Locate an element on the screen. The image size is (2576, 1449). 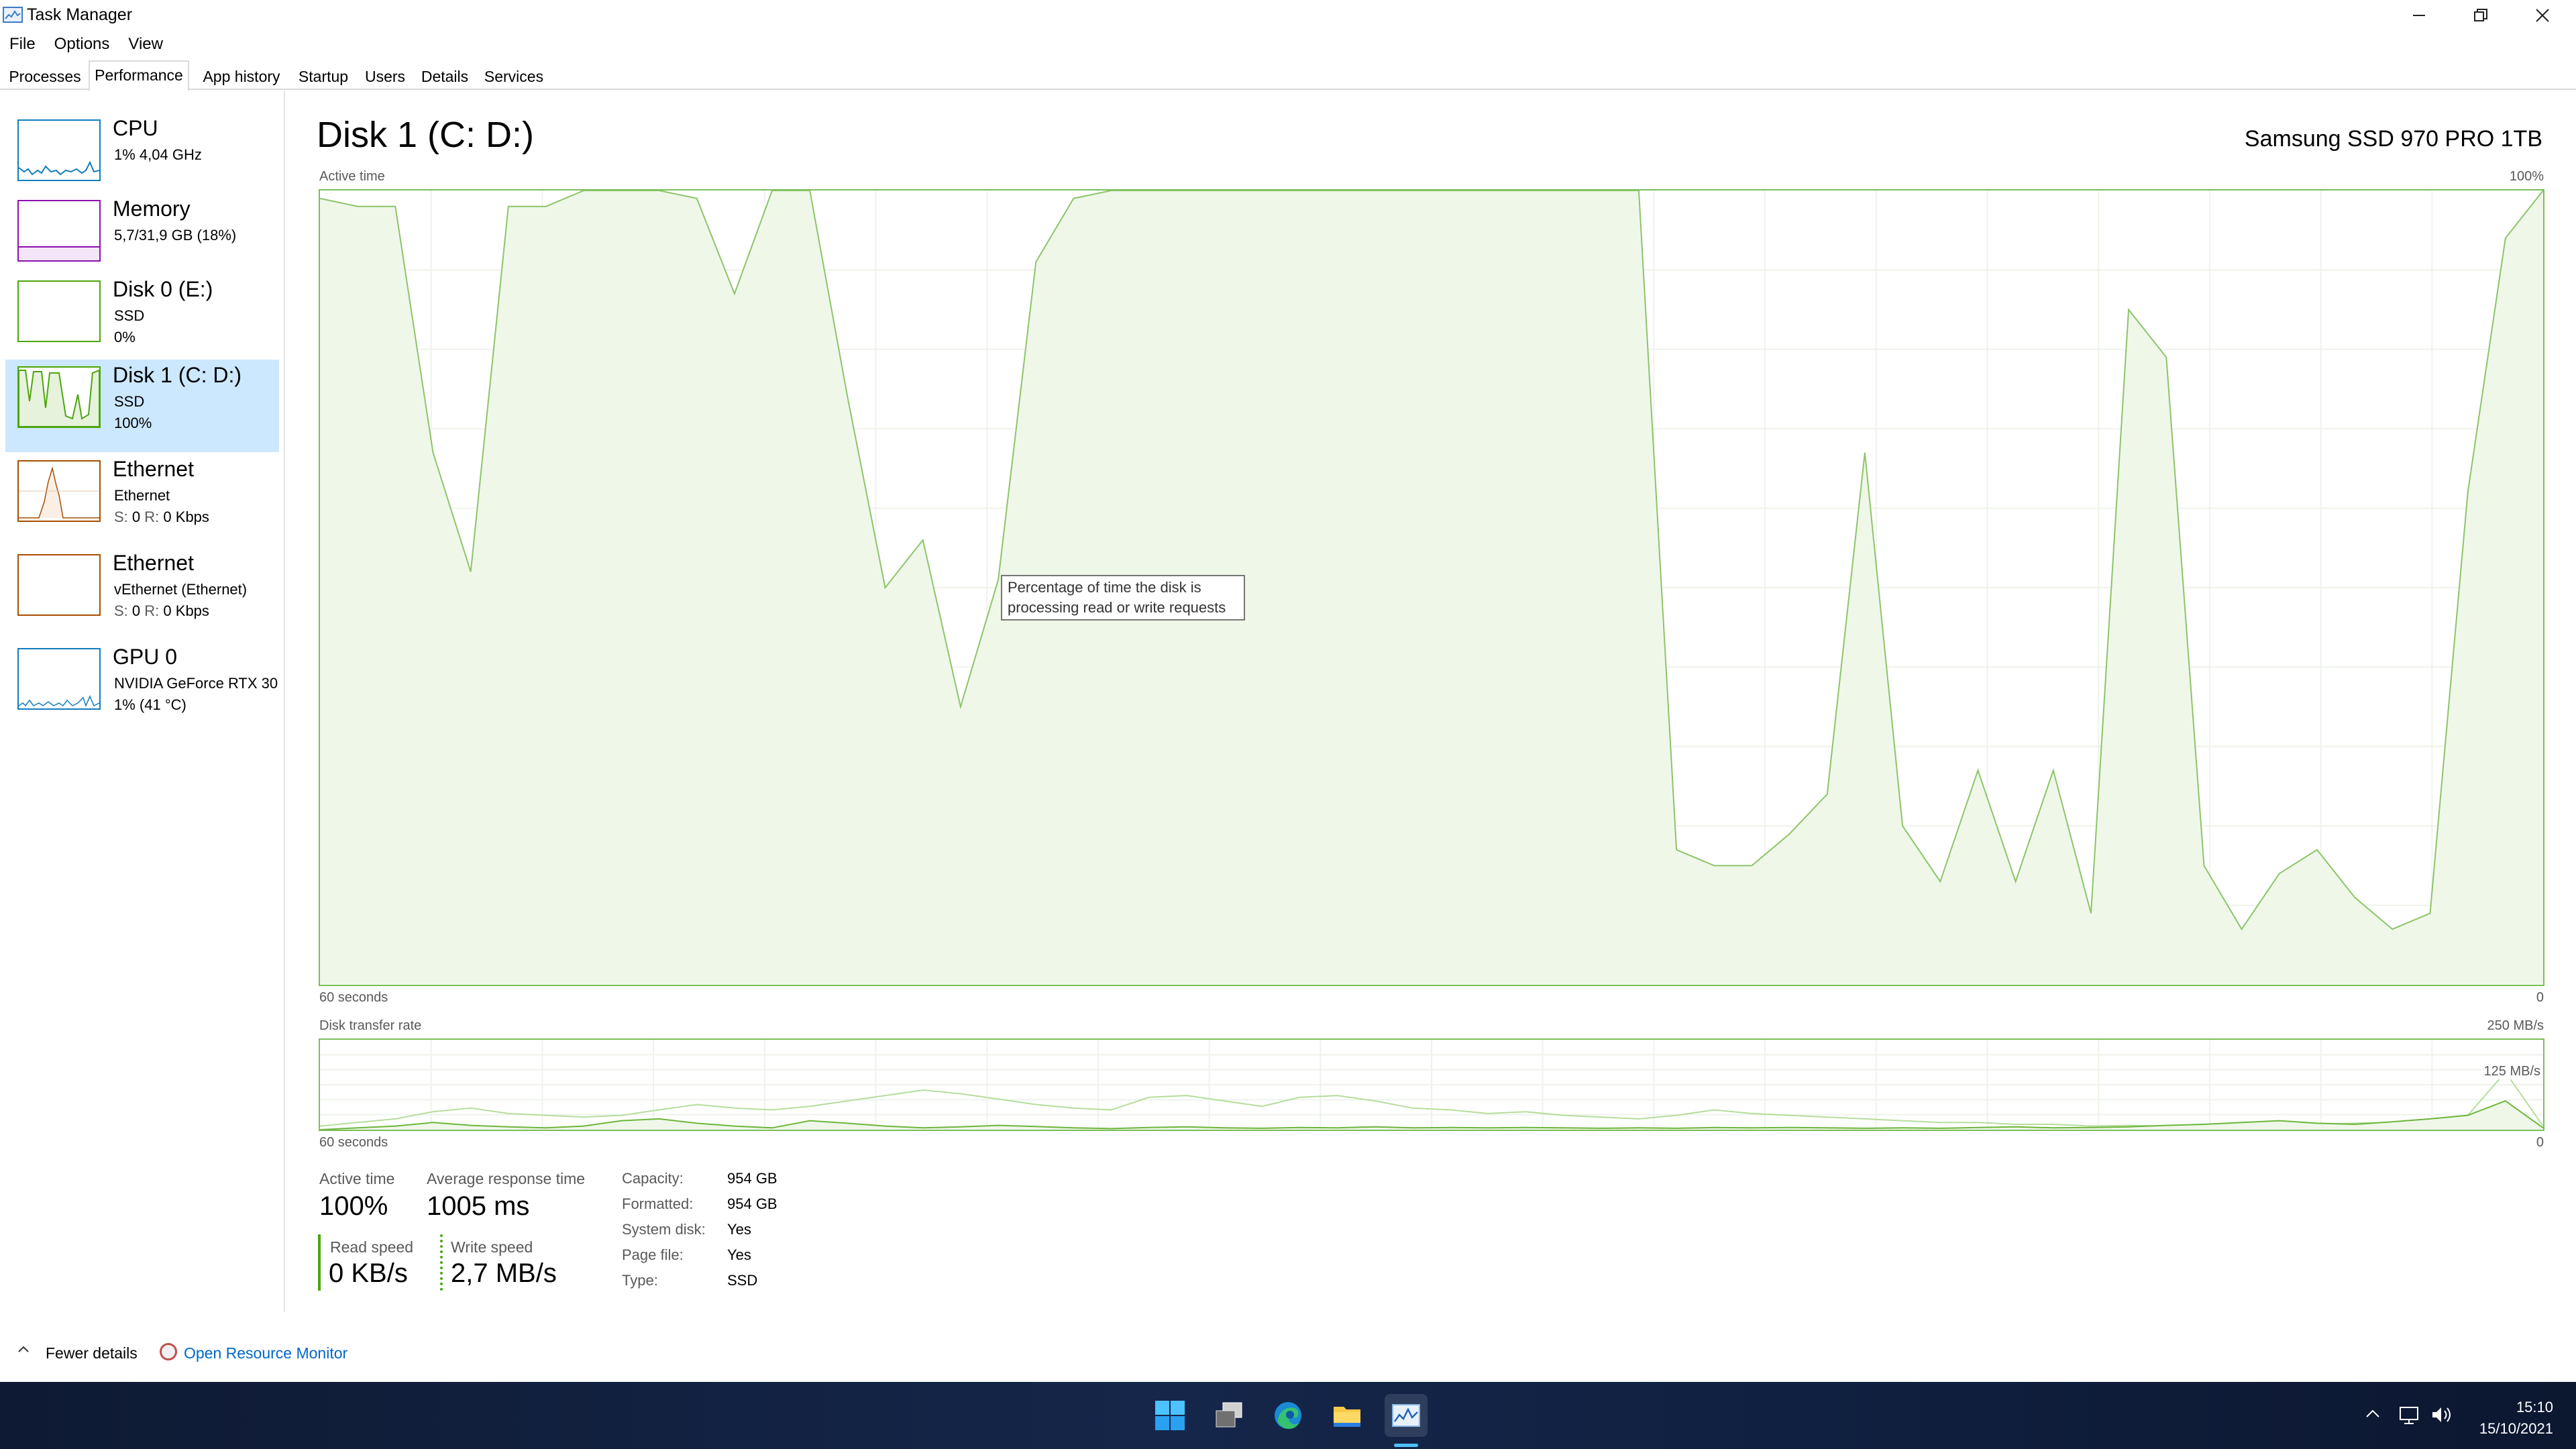
active-time-max-label: 100% is located at coordinates (2526, 176).